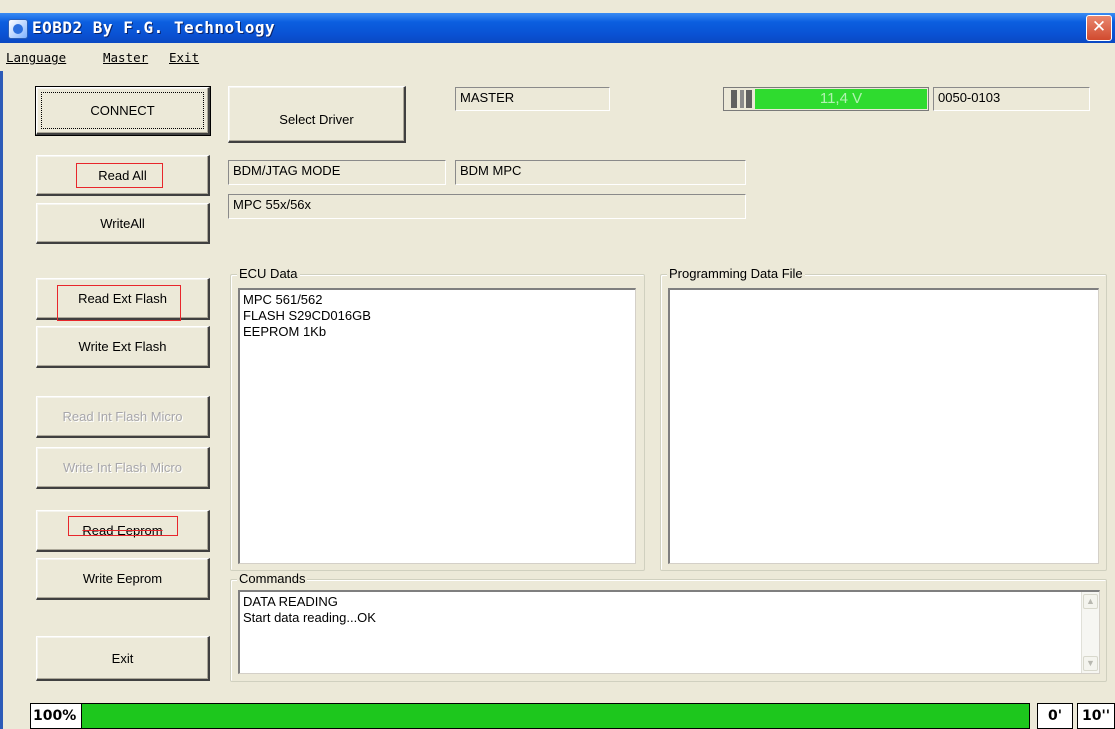 The image size is (1115, 729). I want to click on commands-scrollbar: ▲ ▼, so click(1090, 632).